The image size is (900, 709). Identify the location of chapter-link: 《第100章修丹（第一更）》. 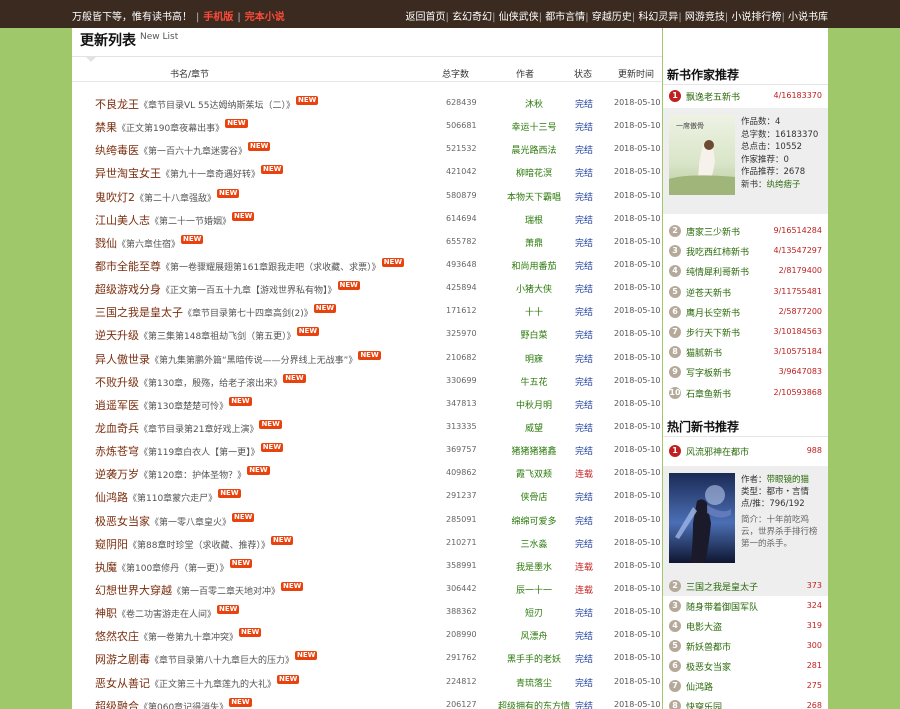
(173, 569).